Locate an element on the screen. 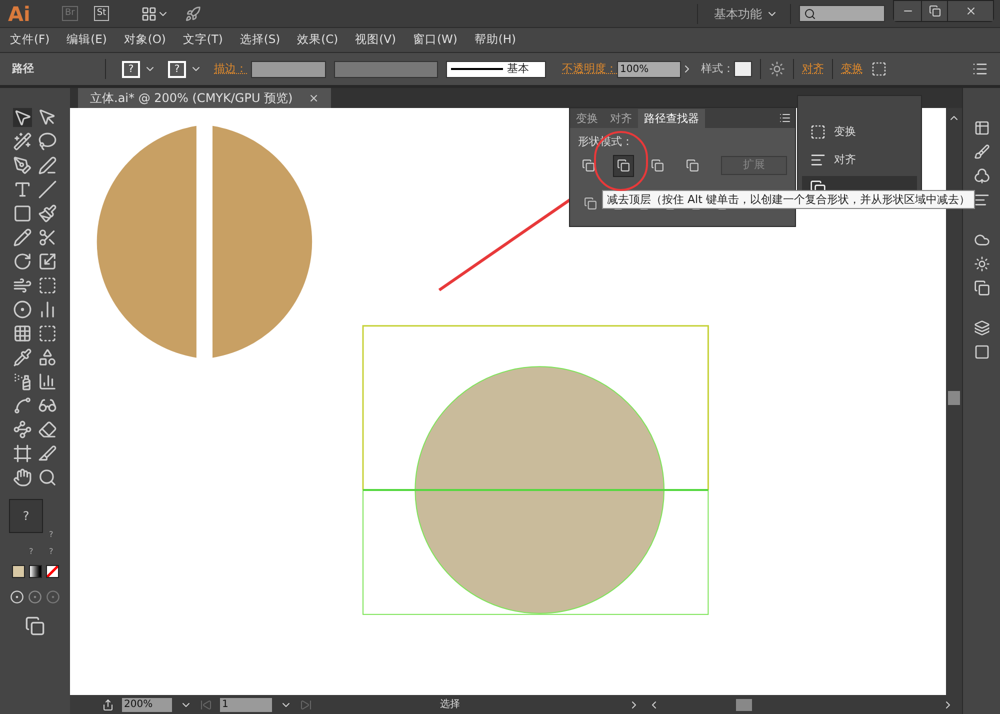 The height and width of the screenshot is (714, 1000). curvature-pen-icon is located at coordinates (47, 165).